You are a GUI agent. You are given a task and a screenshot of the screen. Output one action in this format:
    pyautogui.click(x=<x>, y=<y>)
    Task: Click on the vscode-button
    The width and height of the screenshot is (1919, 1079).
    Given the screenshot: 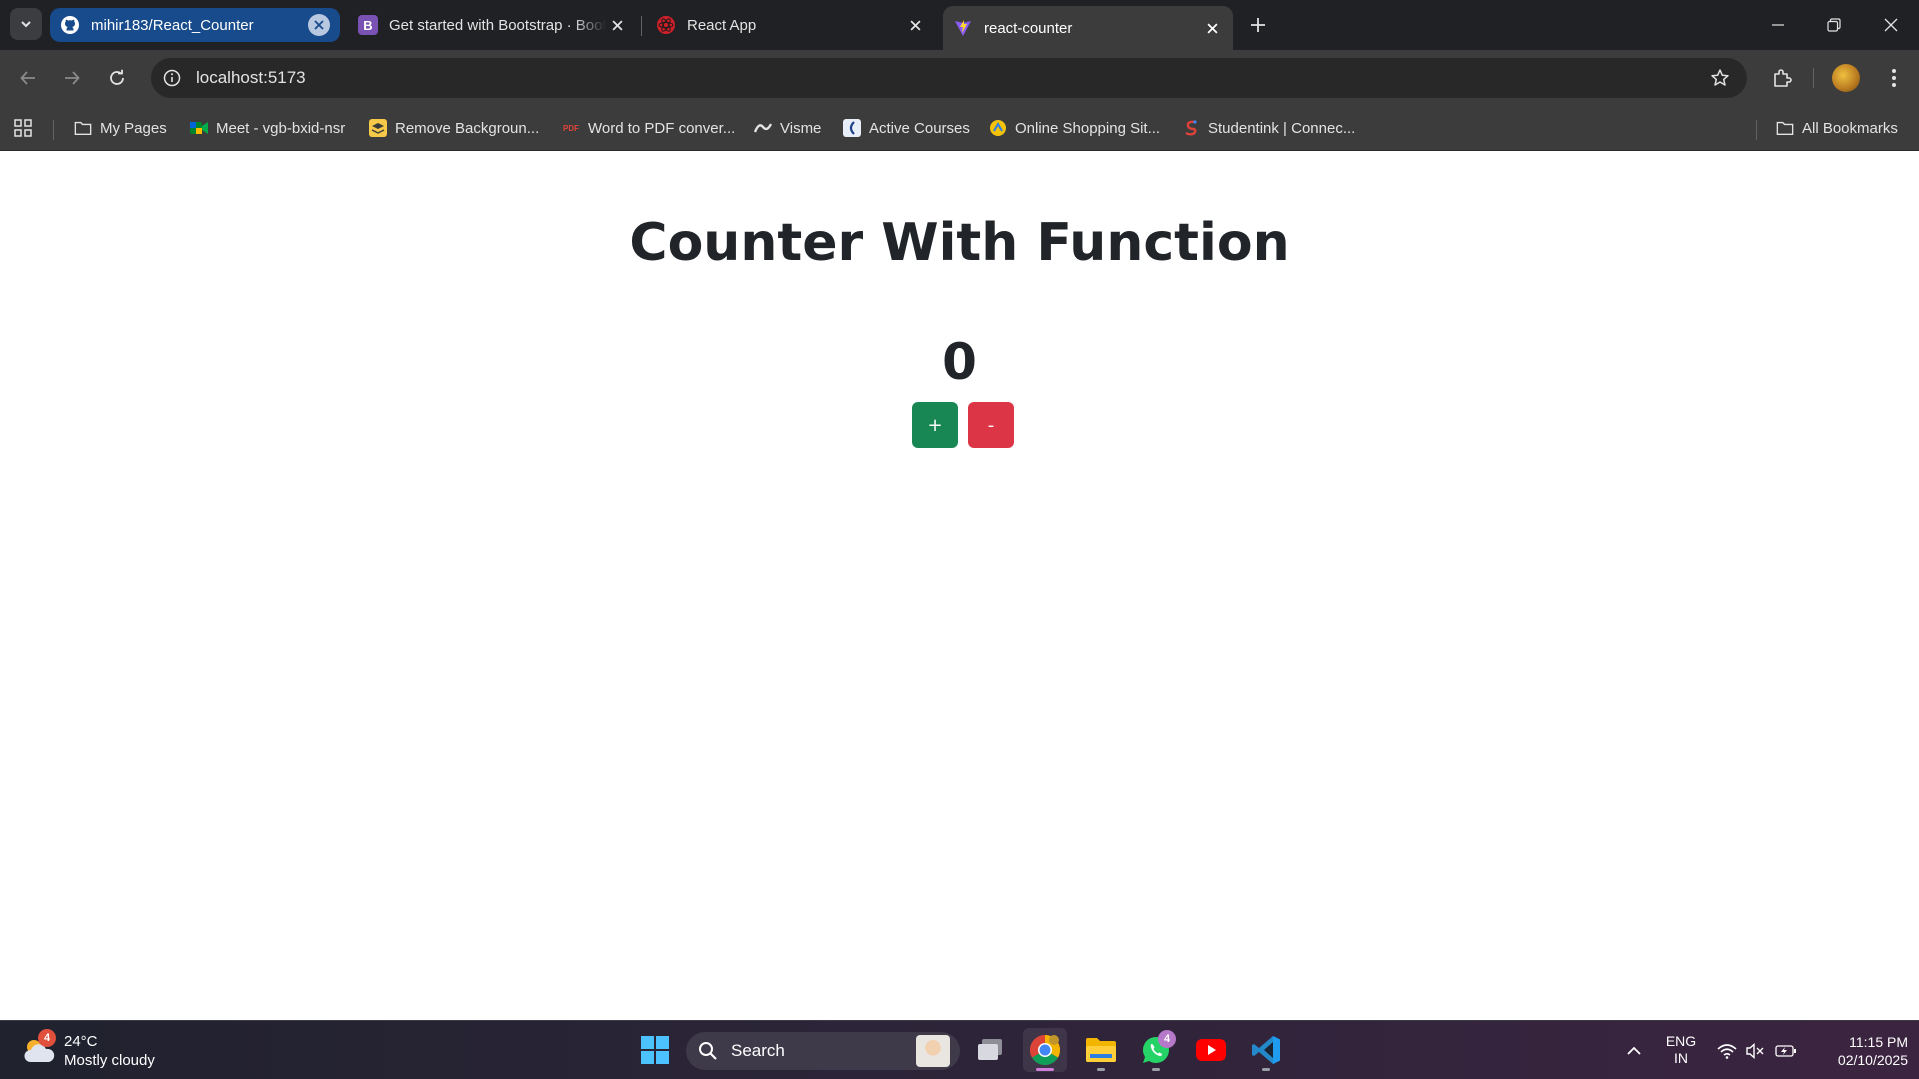 What is the action you would take?
    pyautogui.click(x=1266, y=1050)
    